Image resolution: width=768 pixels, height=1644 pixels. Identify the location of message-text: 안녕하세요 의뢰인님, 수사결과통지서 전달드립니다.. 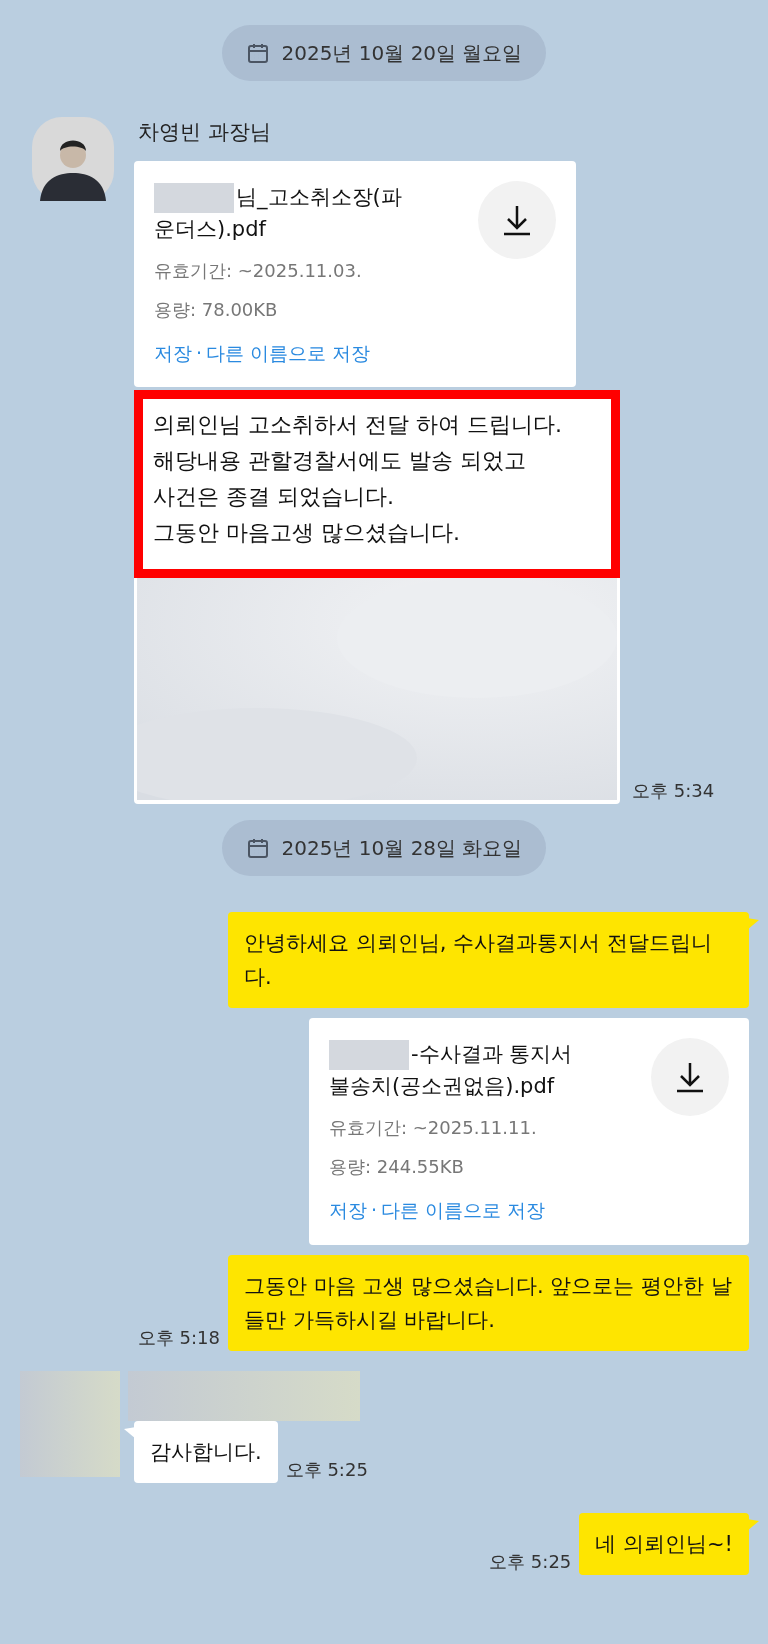
(478, 960).